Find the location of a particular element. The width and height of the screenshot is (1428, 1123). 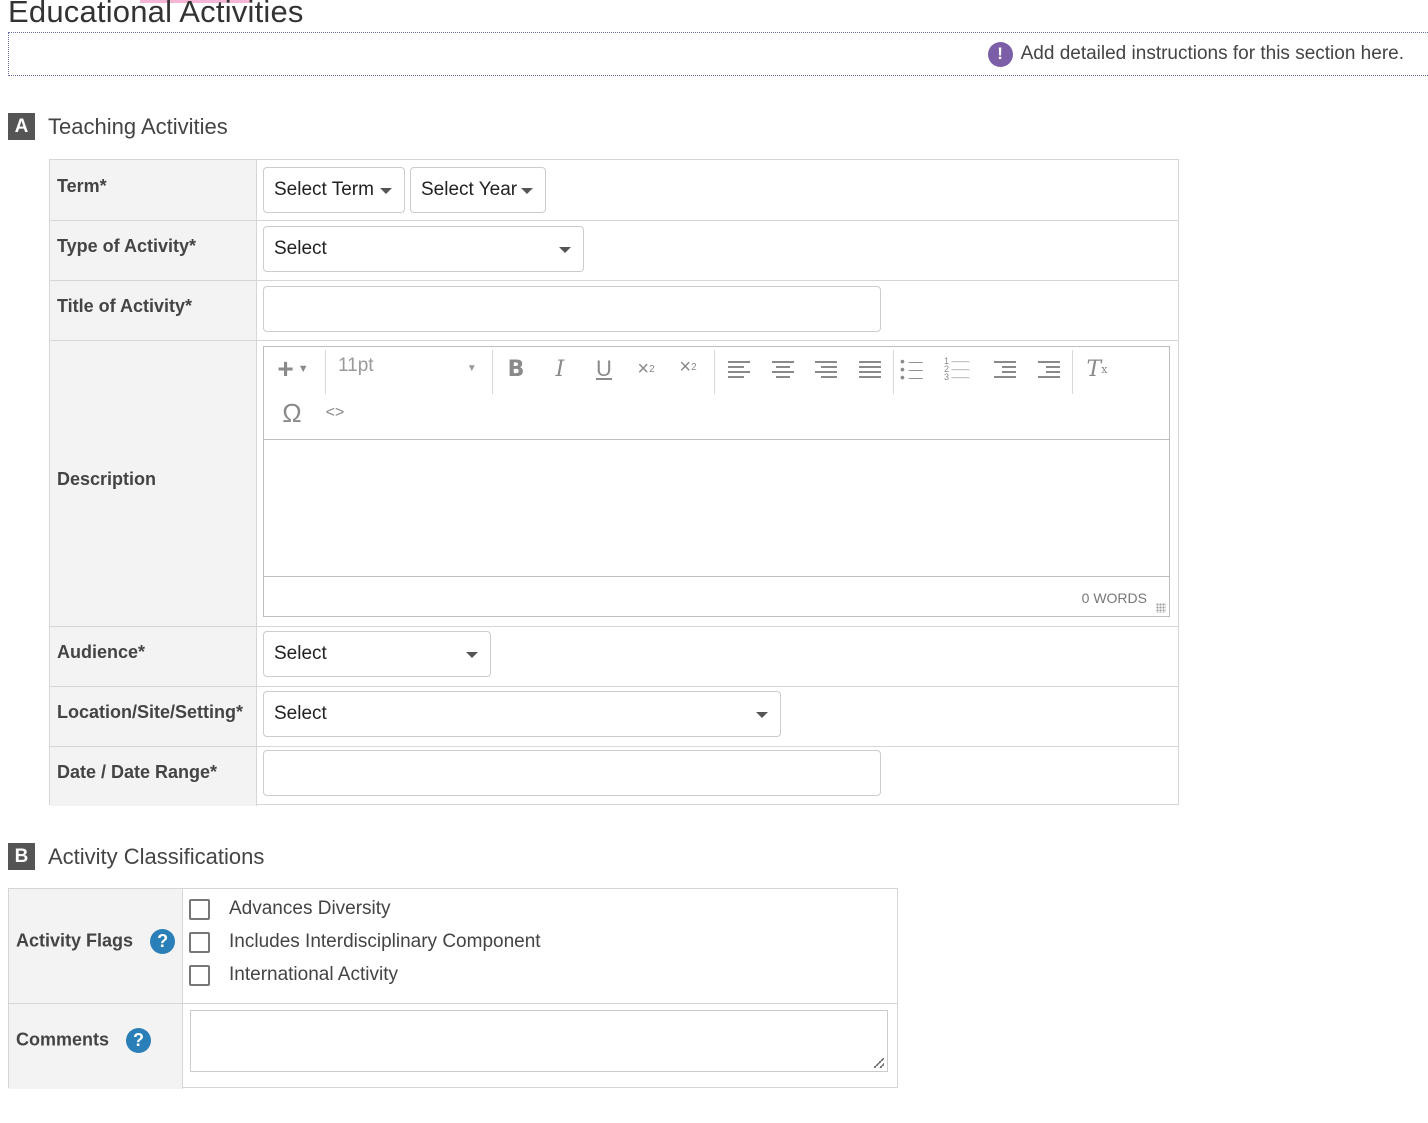

justify-icon is located at coordinates (870, 369).